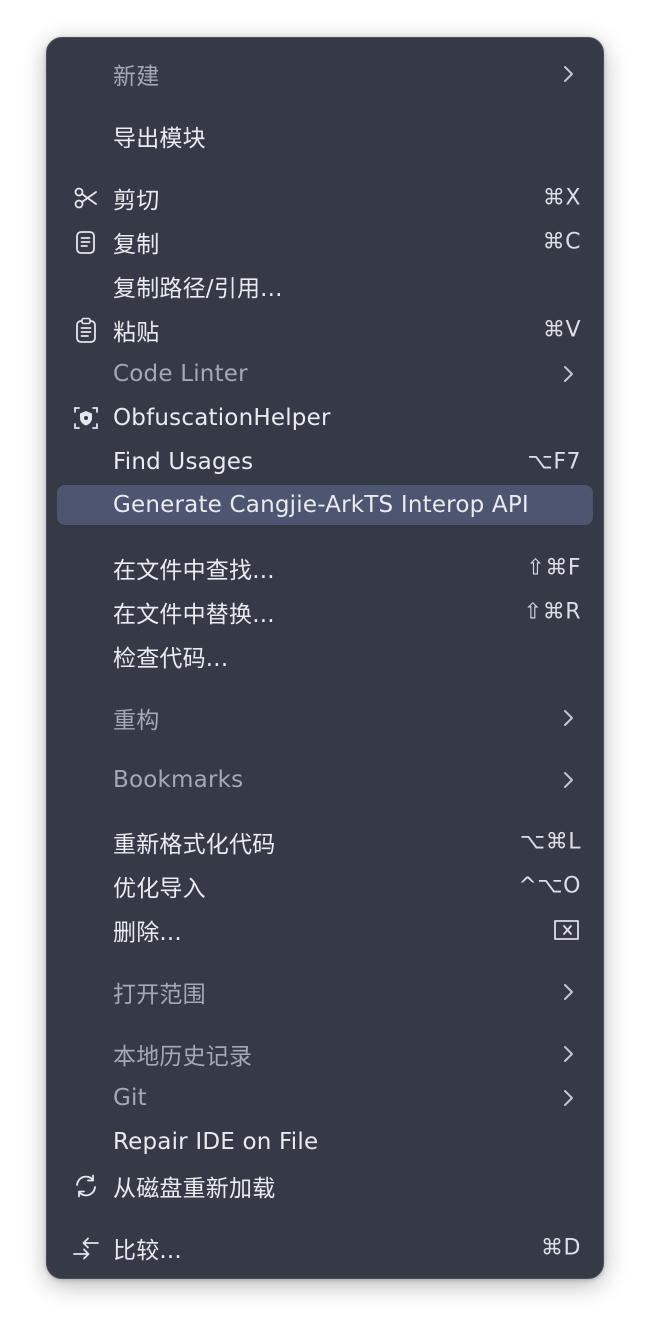  I want to click on menu-item-replace-in-files: 在文件中替换... ⇧⌘R, so click(325, 612).